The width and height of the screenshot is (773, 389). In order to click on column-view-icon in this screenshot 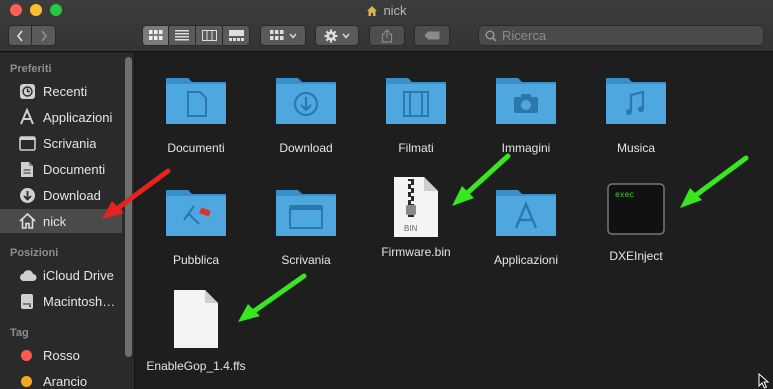, I will do `click(209, 35)`.